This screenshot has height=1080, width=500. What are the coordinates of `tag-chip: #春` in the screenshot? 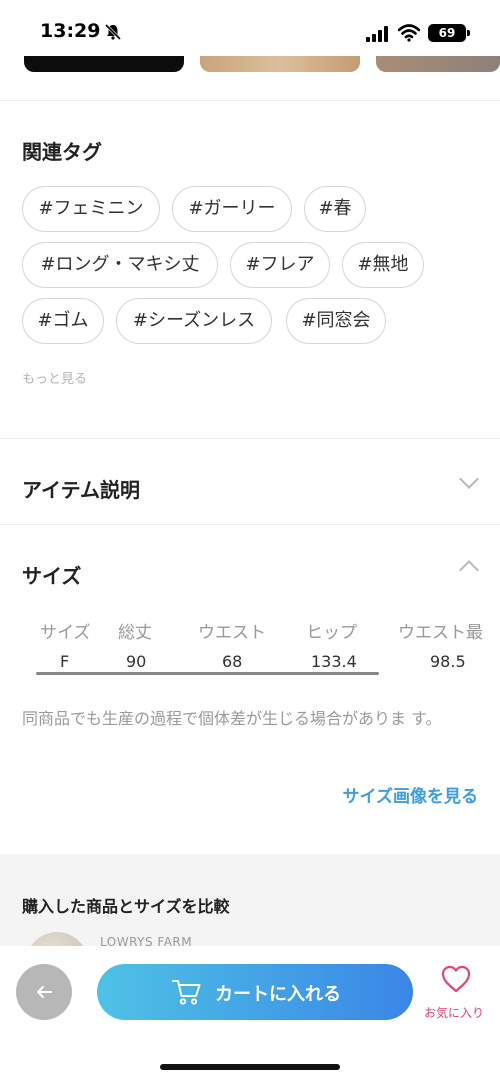 It's located at (335, 209).